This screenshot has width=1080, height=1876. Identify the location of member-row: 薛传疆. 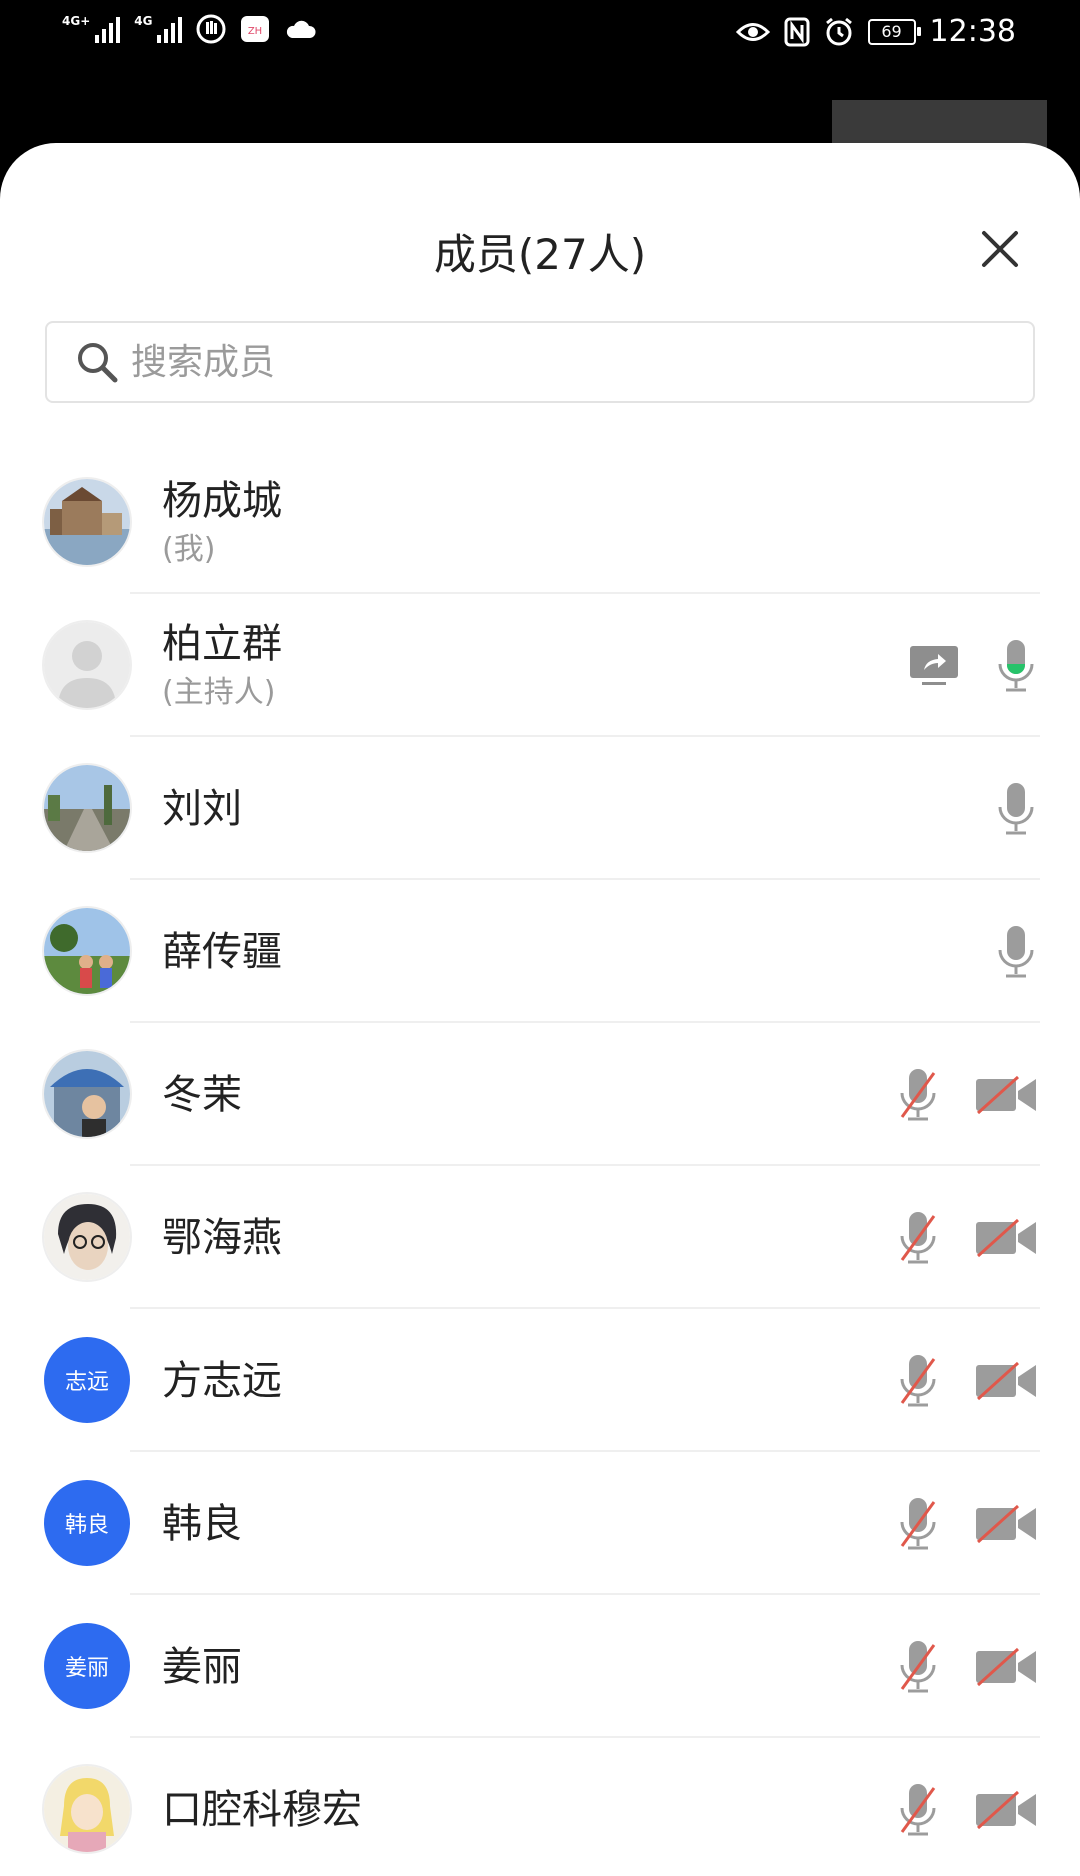
(540, 951).